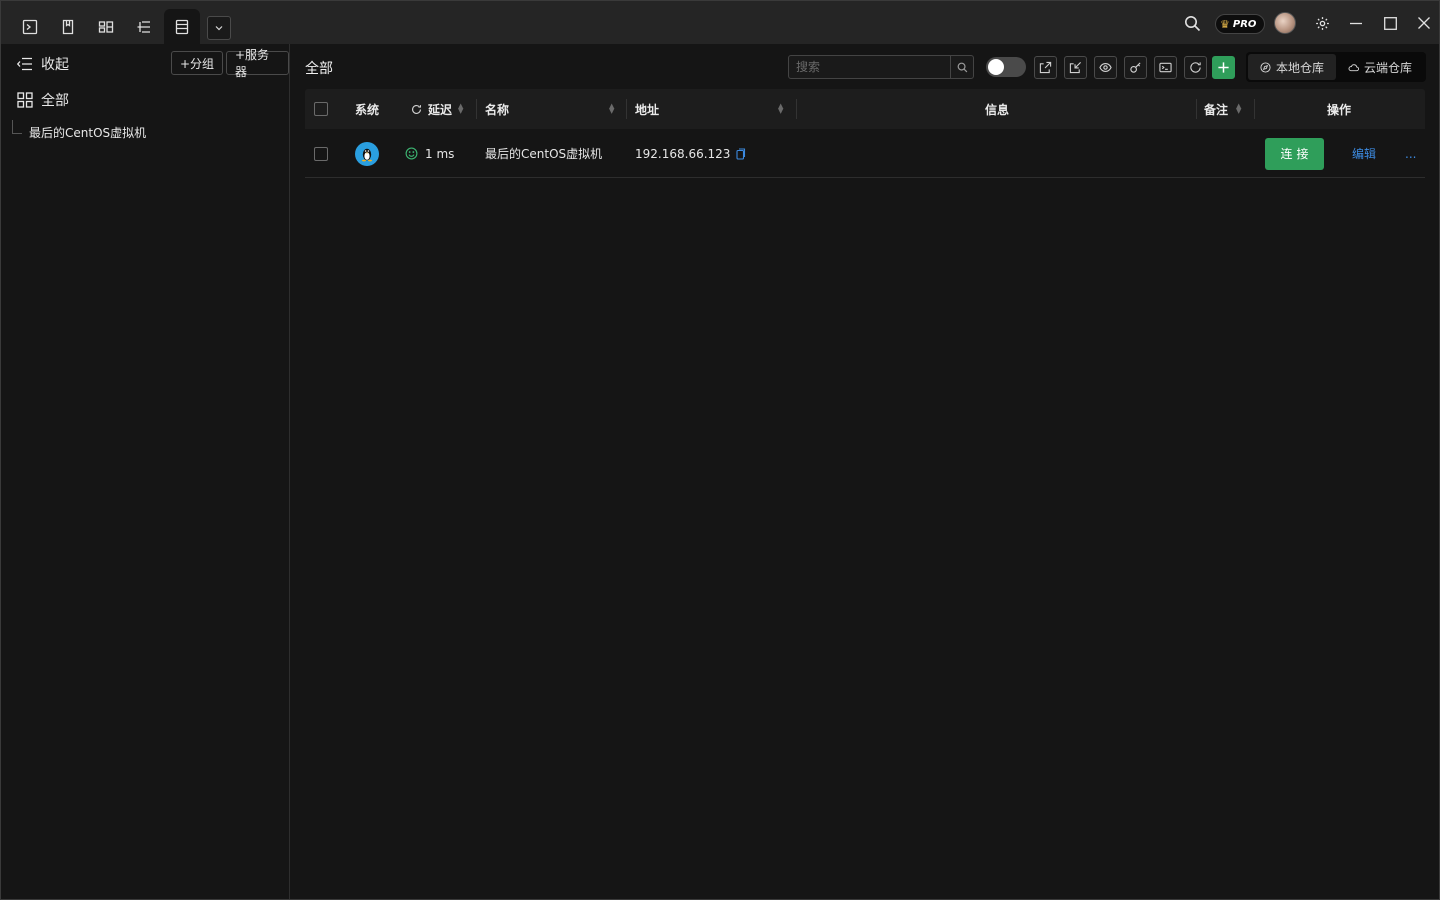 The width and height of the screenshot is (1440, 900). I want to click on key-button, so click(1135, 67).